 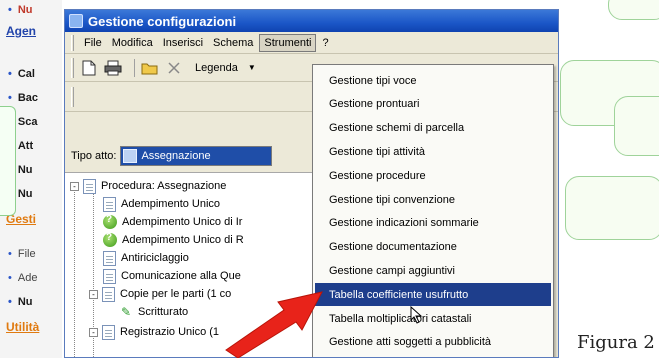 I want to click on tree-node: - Registrazio Unico (1, so click(x=154, y=332).